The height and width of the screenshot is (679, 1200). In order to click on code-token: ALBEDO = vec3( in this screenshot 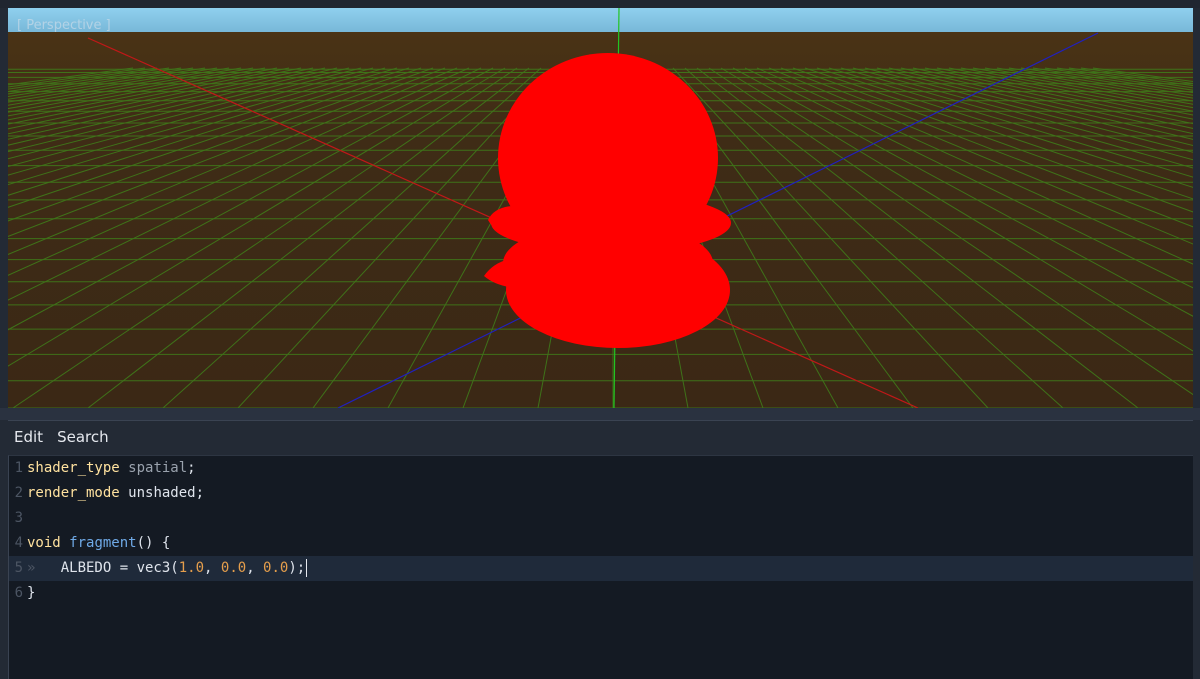, I will do `click(119, 568)`.